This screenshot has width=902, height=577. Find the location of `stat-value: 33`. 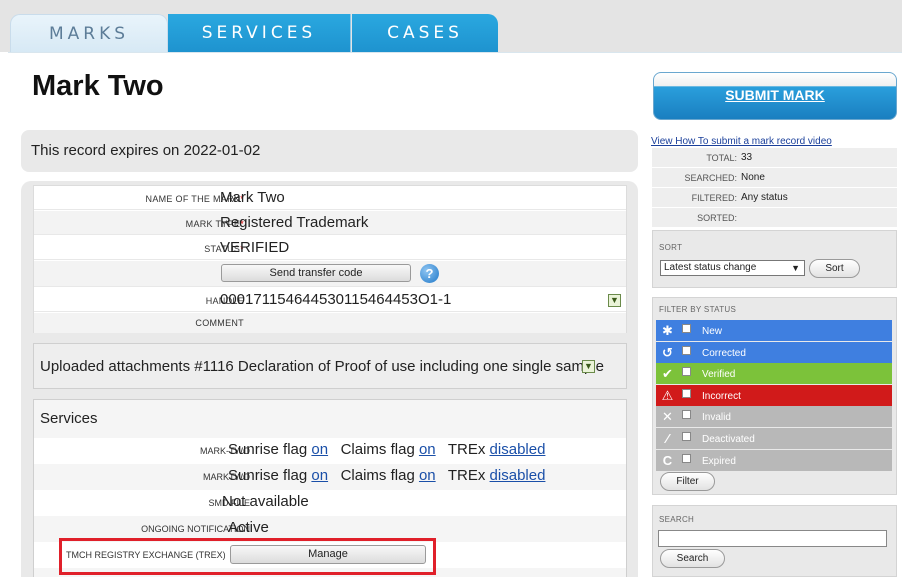

stat-value: 33 is located at coordinates (747, 157).